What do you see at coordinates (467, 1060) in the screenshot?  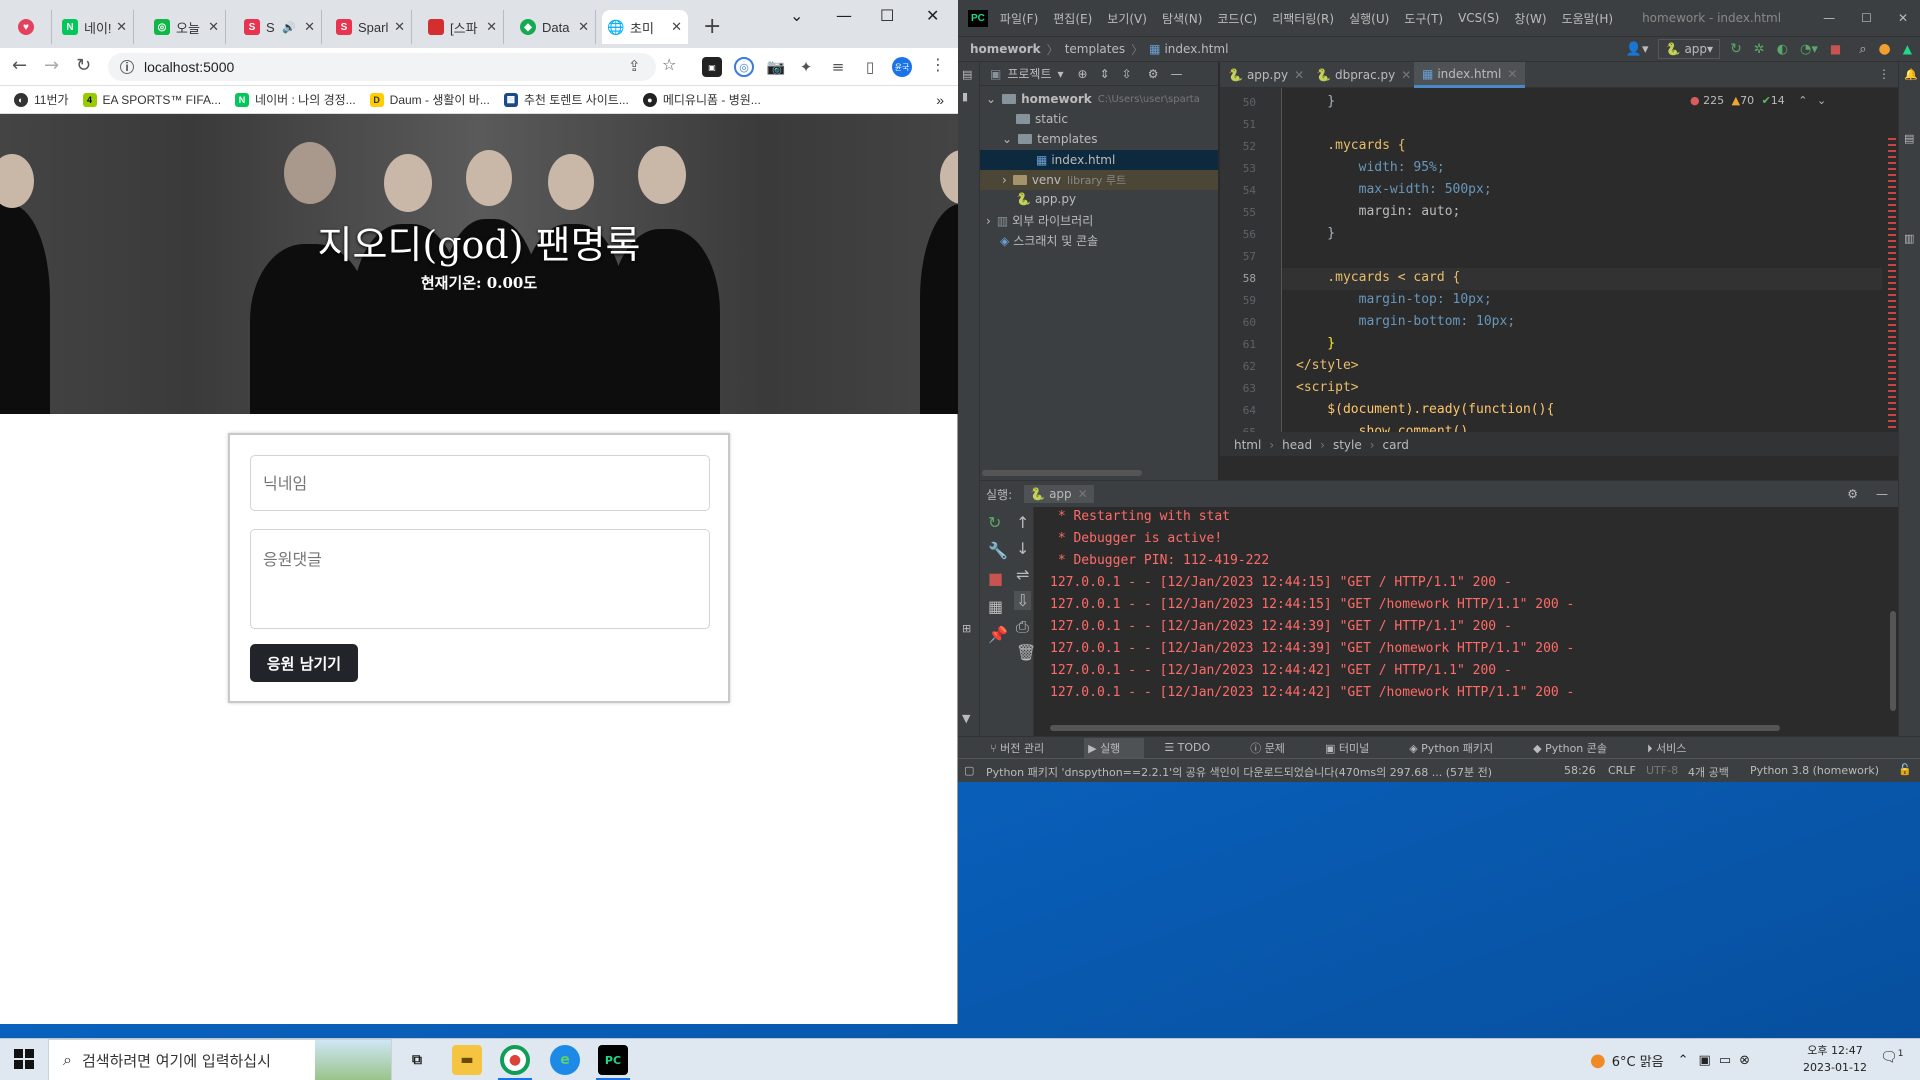 I see `file-explorer-icon: ▬` at bounding box center [467, 1060].